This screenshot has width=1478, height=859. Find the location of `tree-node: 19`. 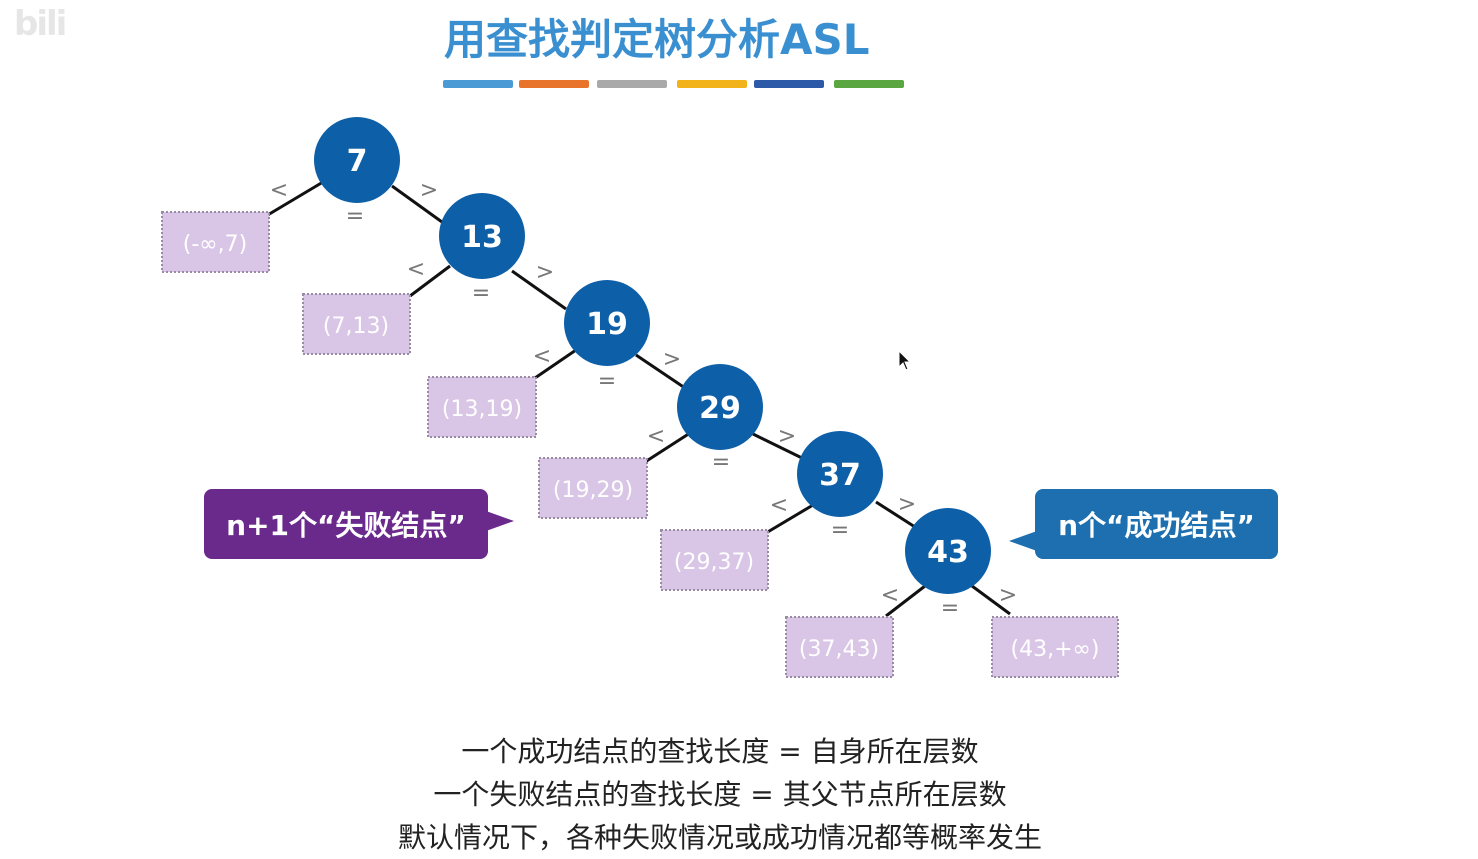

tree-node: 19 is located at coordinates (607, 323).